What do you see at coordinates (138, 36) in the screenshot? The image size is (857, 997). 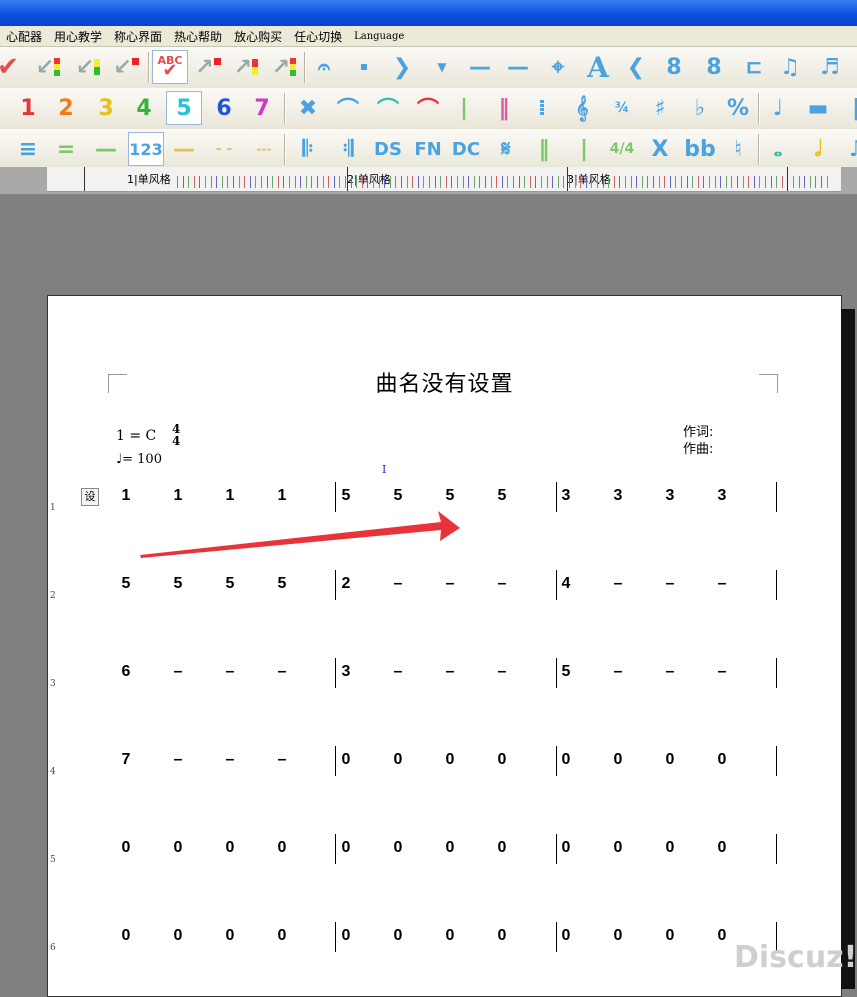 I see `menu-item-interface: 称心界面` at bounding box center [138, 36].